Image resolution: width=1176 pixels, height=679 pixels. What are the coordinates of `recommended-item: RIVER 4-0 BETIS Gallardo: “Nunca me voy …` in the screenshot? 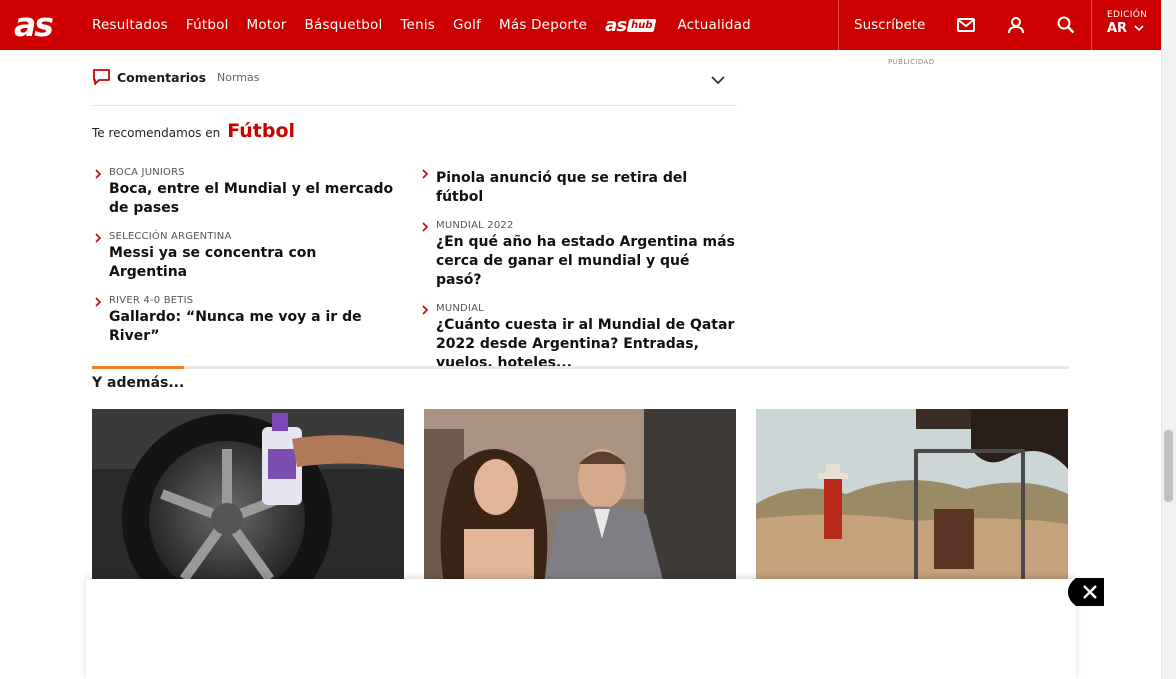 It's located at (244, 320).